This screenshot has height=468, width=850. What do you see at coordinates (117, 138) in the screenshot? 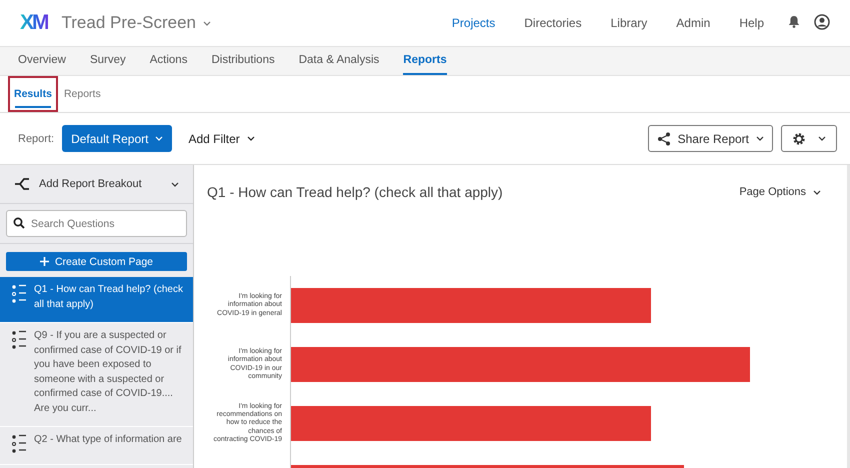
I see `report-dropdown: Default Report` at bounding box center [117, 138].